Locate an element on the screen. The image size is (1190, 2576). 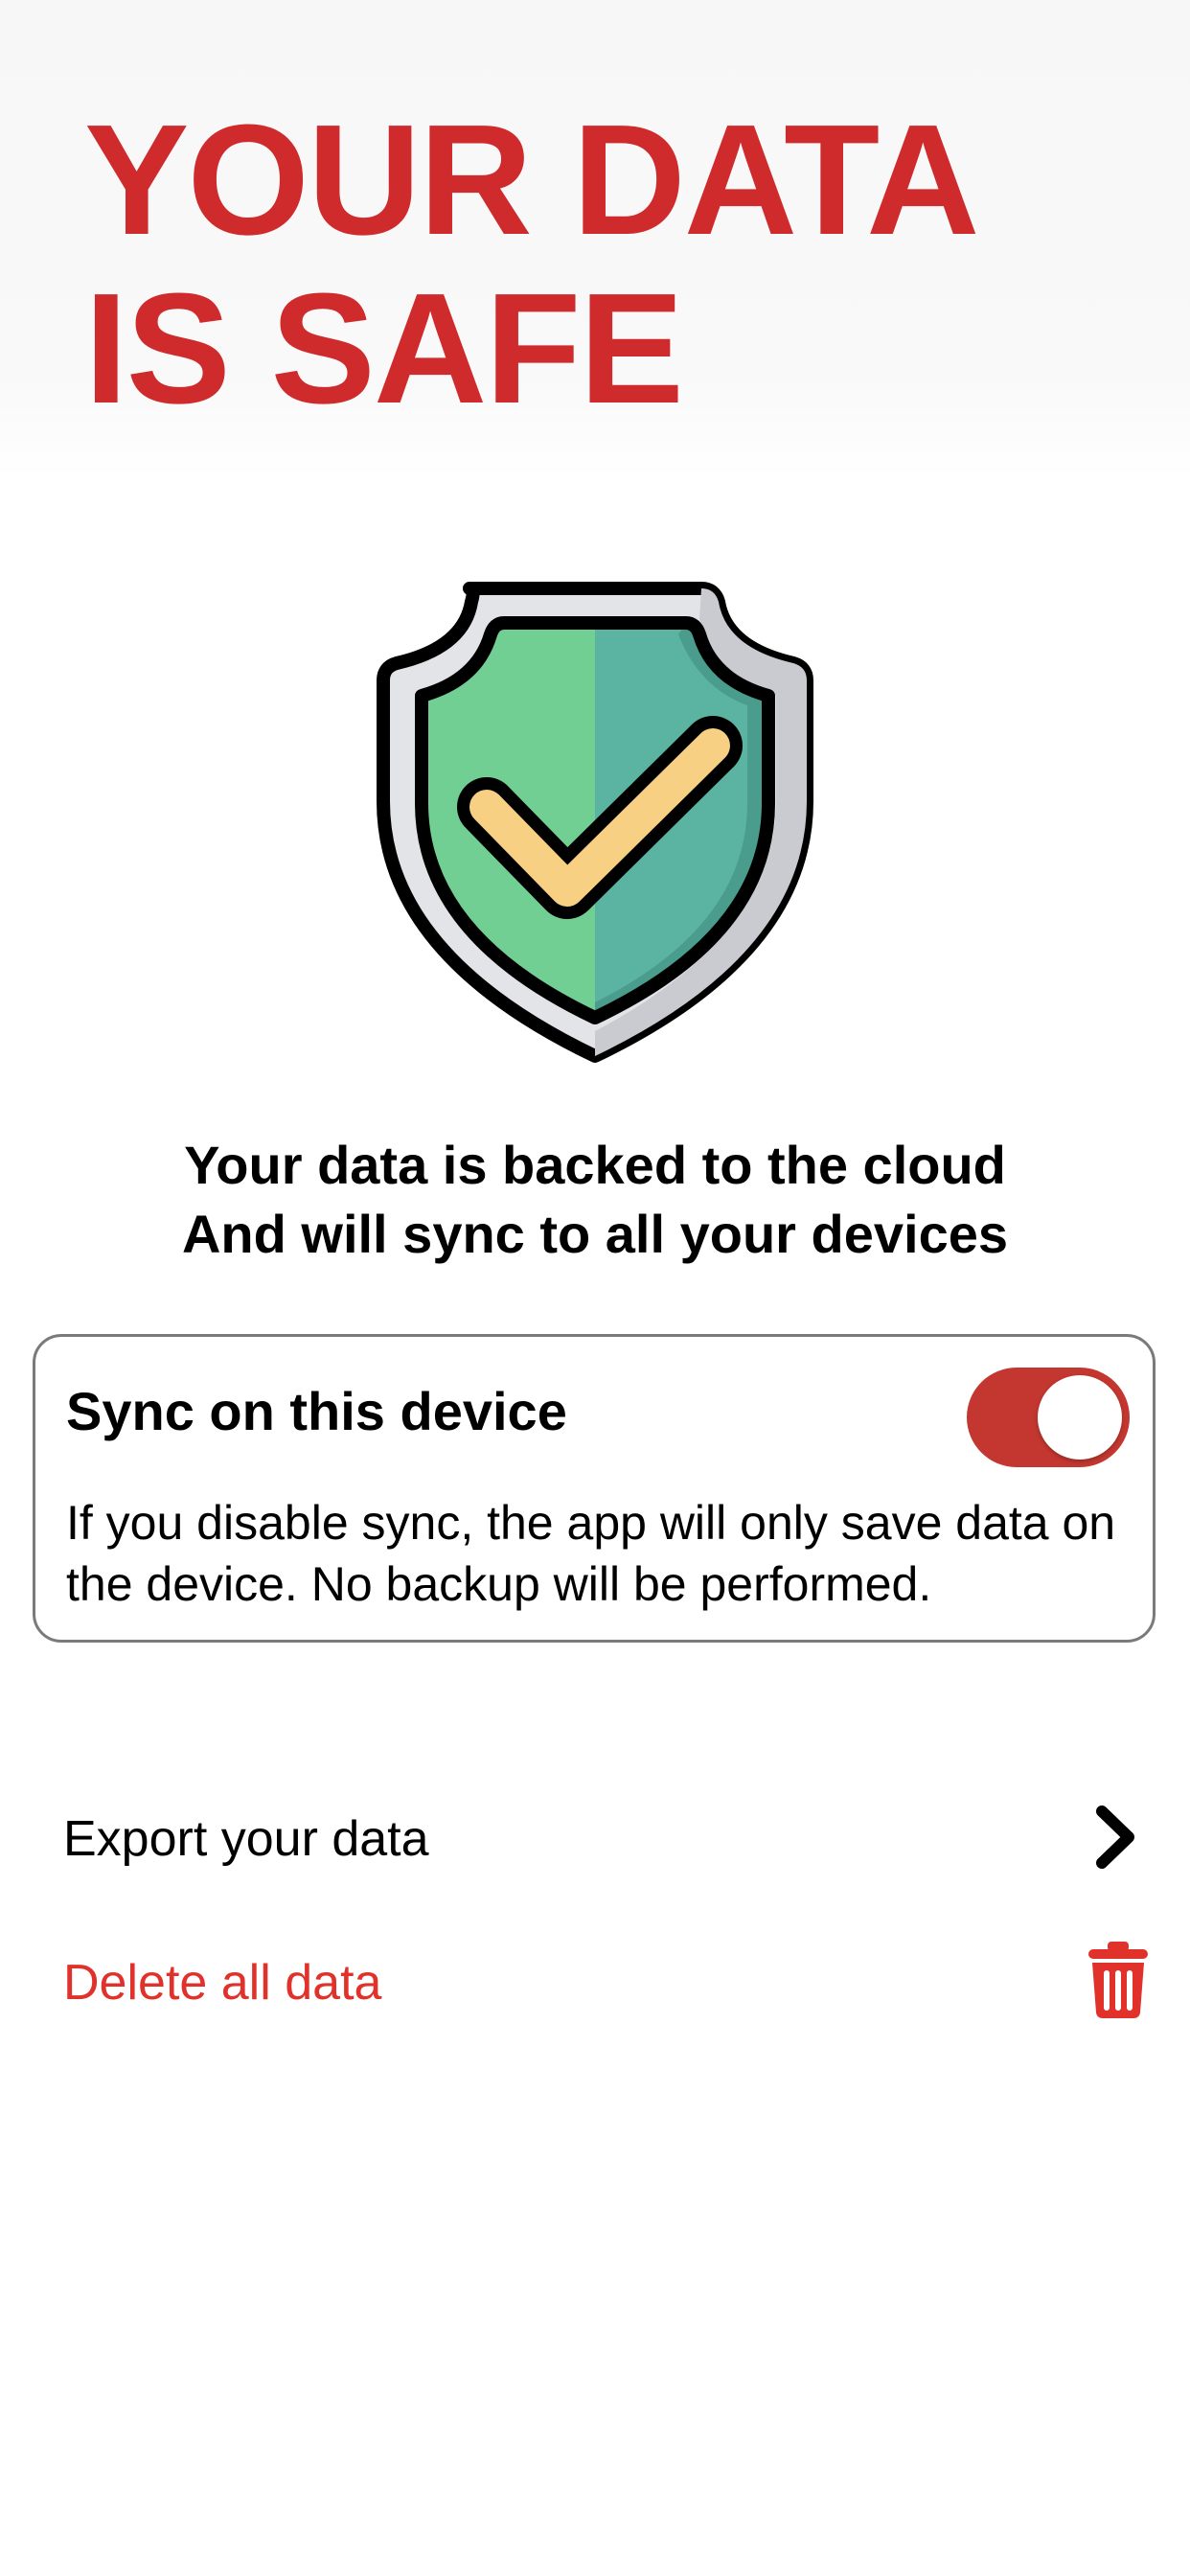
export-data-label: Export your data is located at coordinates (246, 1839).